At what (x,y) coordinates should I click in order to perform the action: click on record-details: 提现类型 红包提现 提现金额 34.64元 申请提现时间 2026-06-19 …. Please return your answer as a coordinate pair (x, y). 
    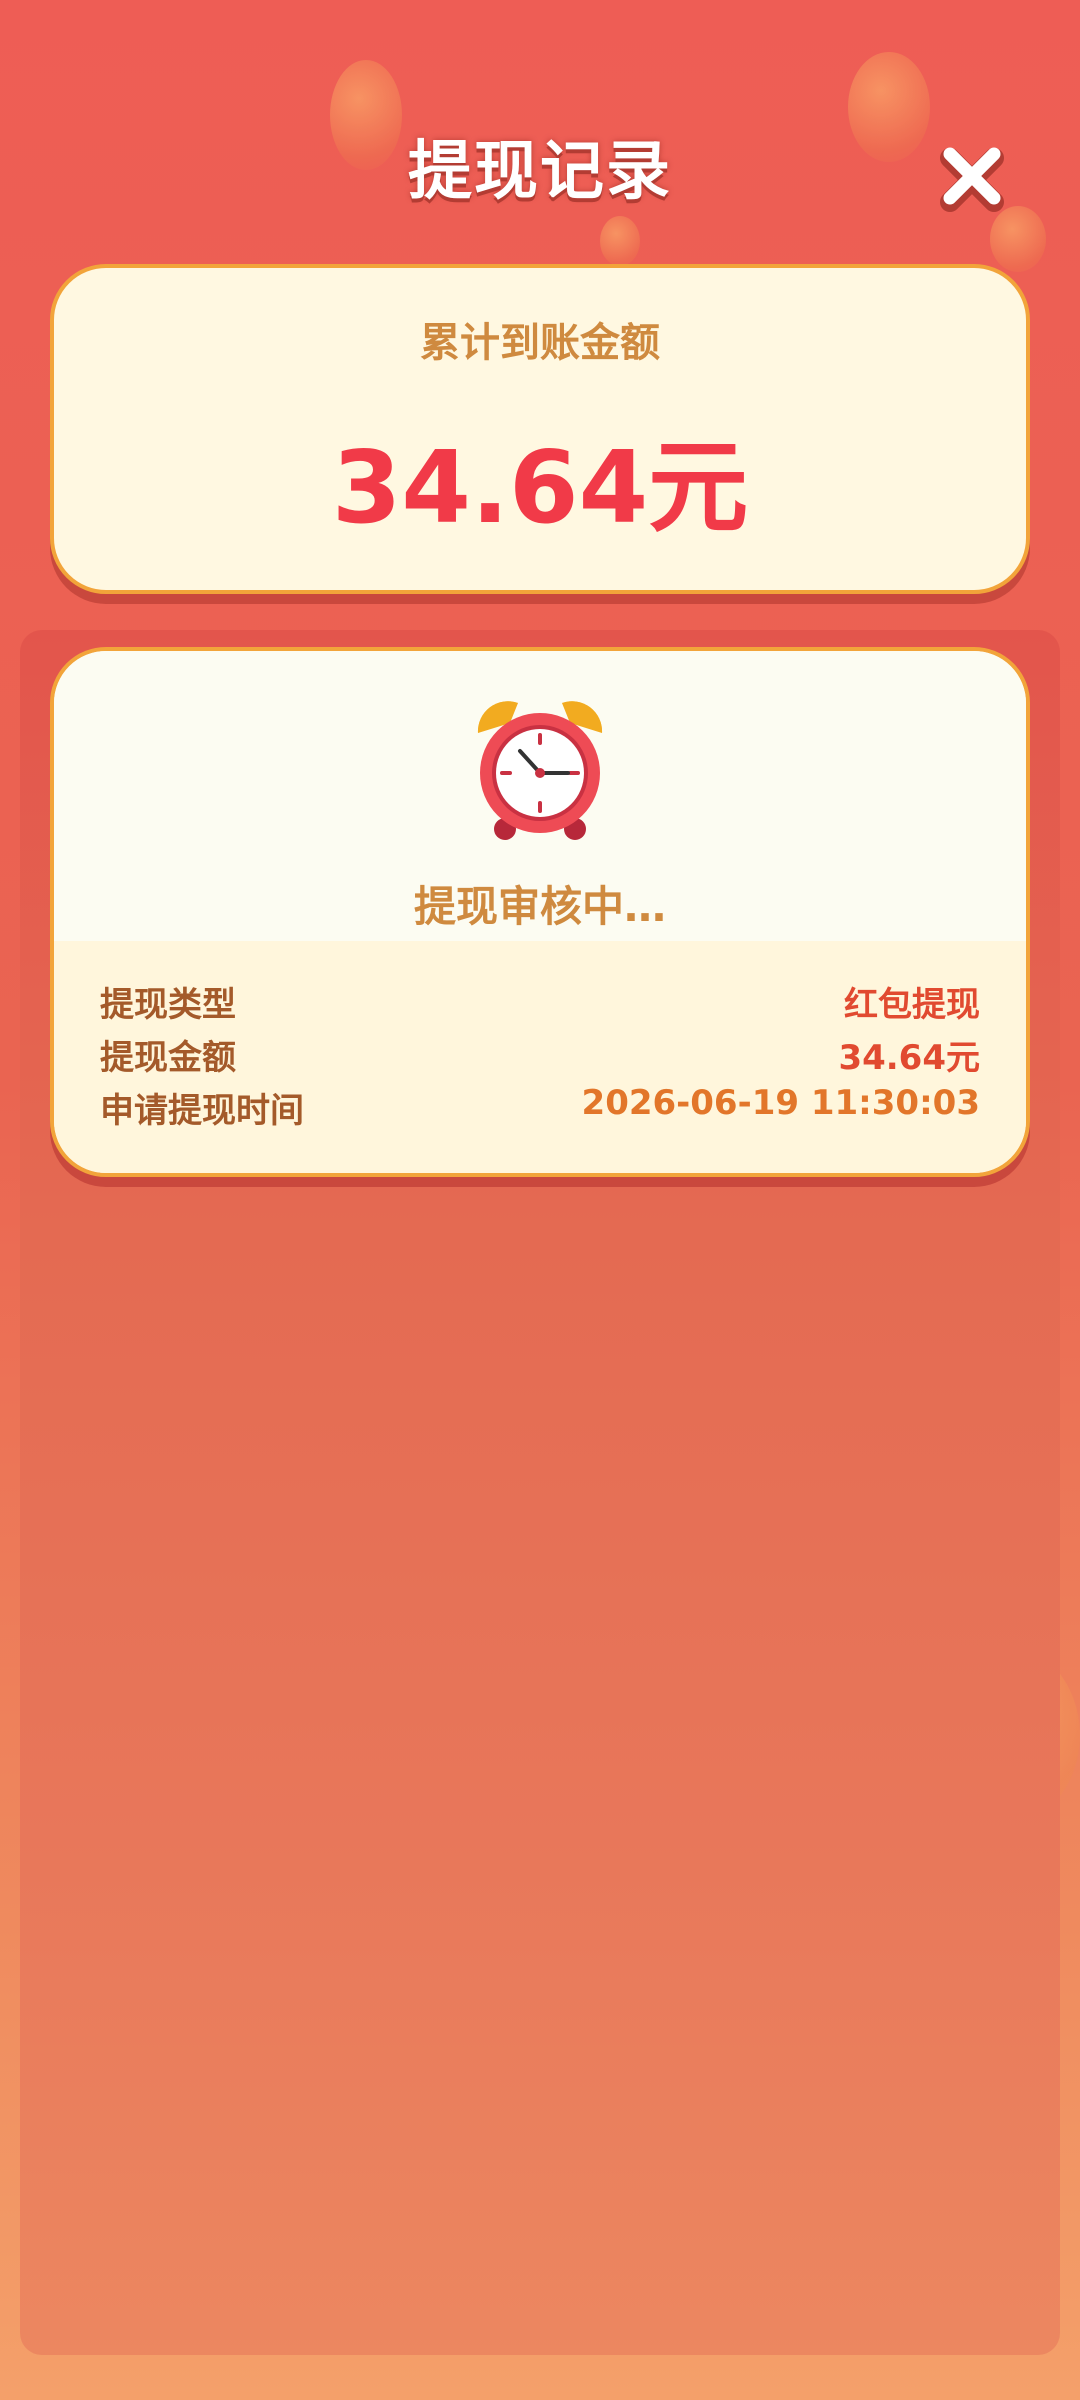
    Looking at the image, I should click on (540, 1057).